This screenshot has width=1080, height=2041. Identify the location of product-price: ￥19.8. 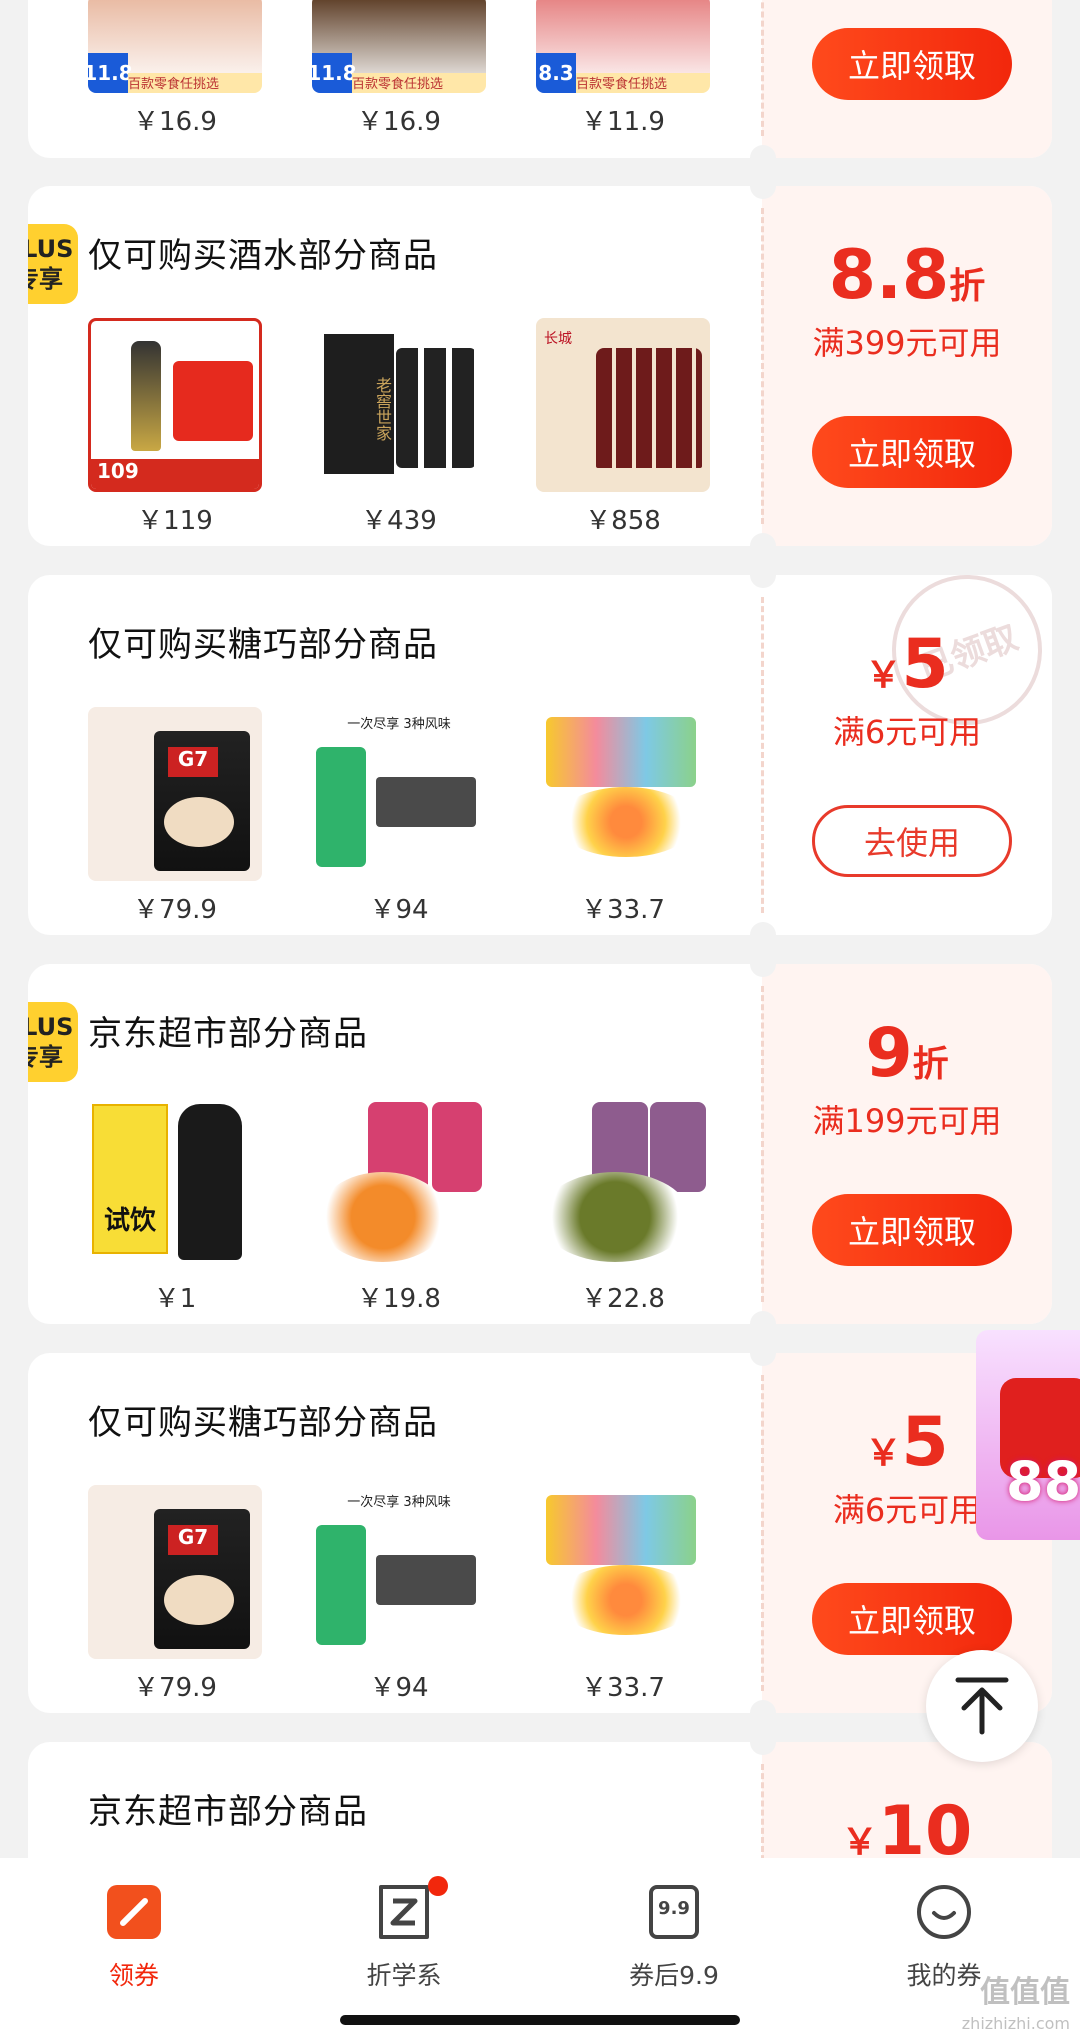
(399, 1299).